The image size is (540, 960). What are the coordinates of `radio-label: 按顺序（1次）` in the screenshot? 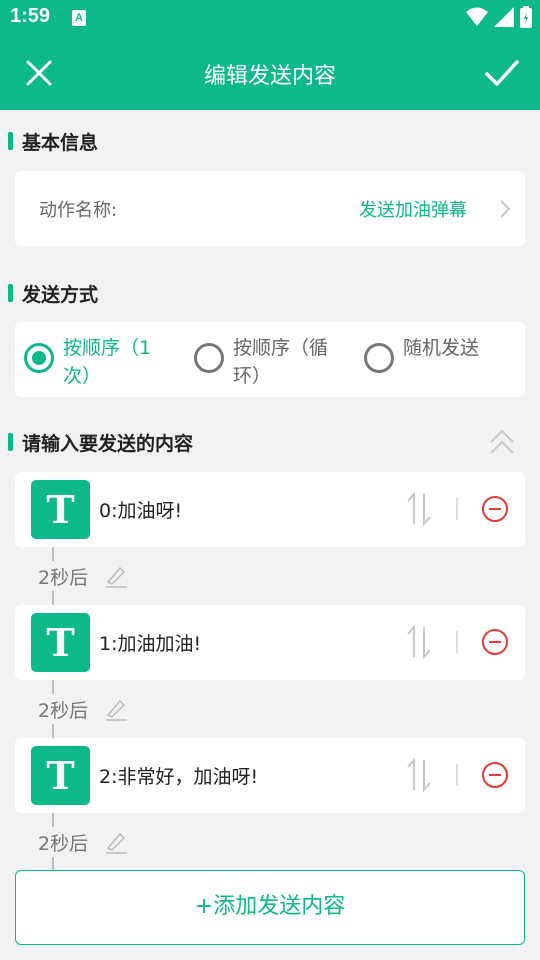 It's located at (107, 362).